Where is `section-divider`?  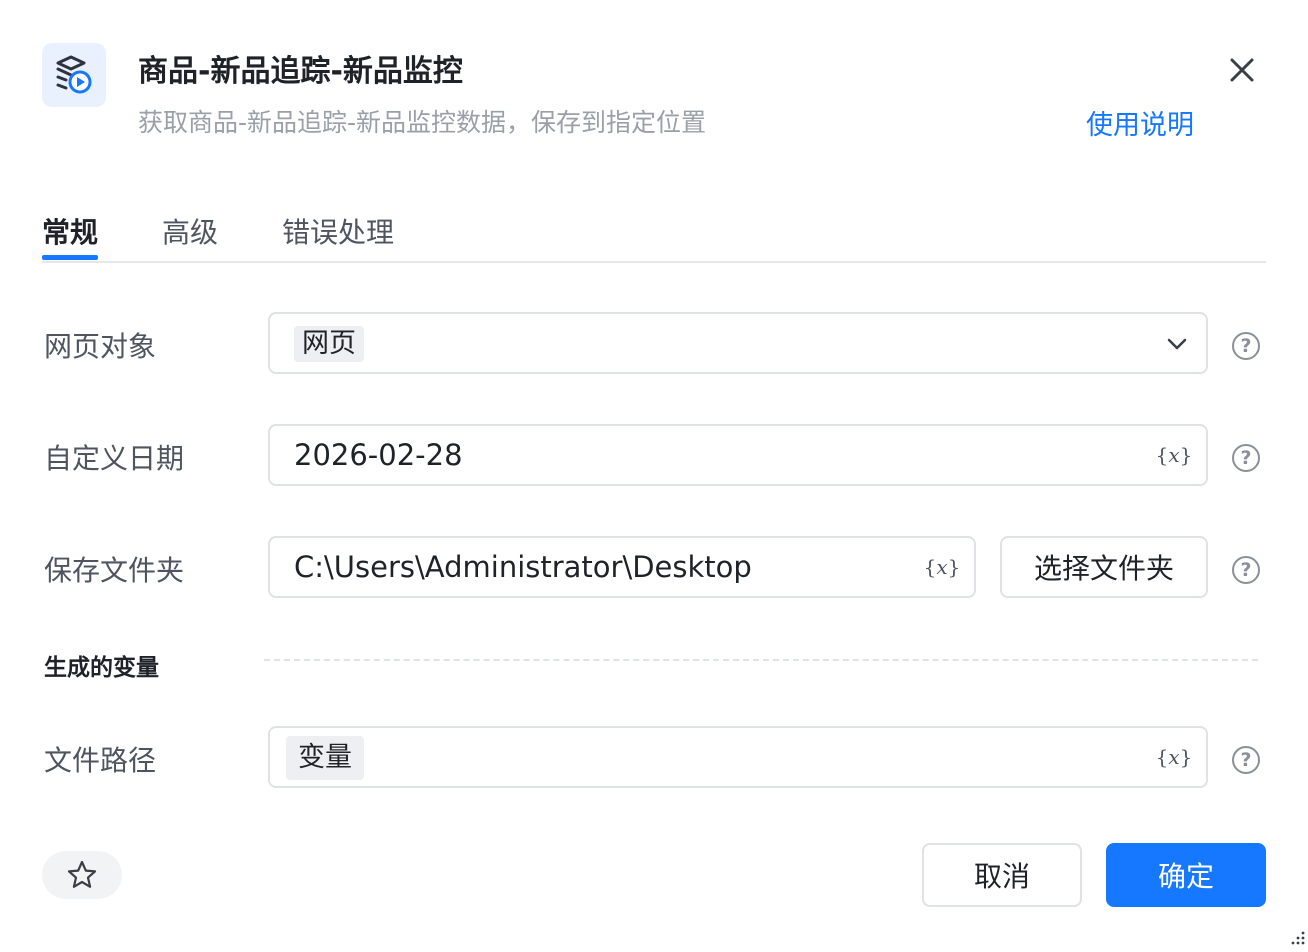 section-divider is located at coordinates (761, 660).